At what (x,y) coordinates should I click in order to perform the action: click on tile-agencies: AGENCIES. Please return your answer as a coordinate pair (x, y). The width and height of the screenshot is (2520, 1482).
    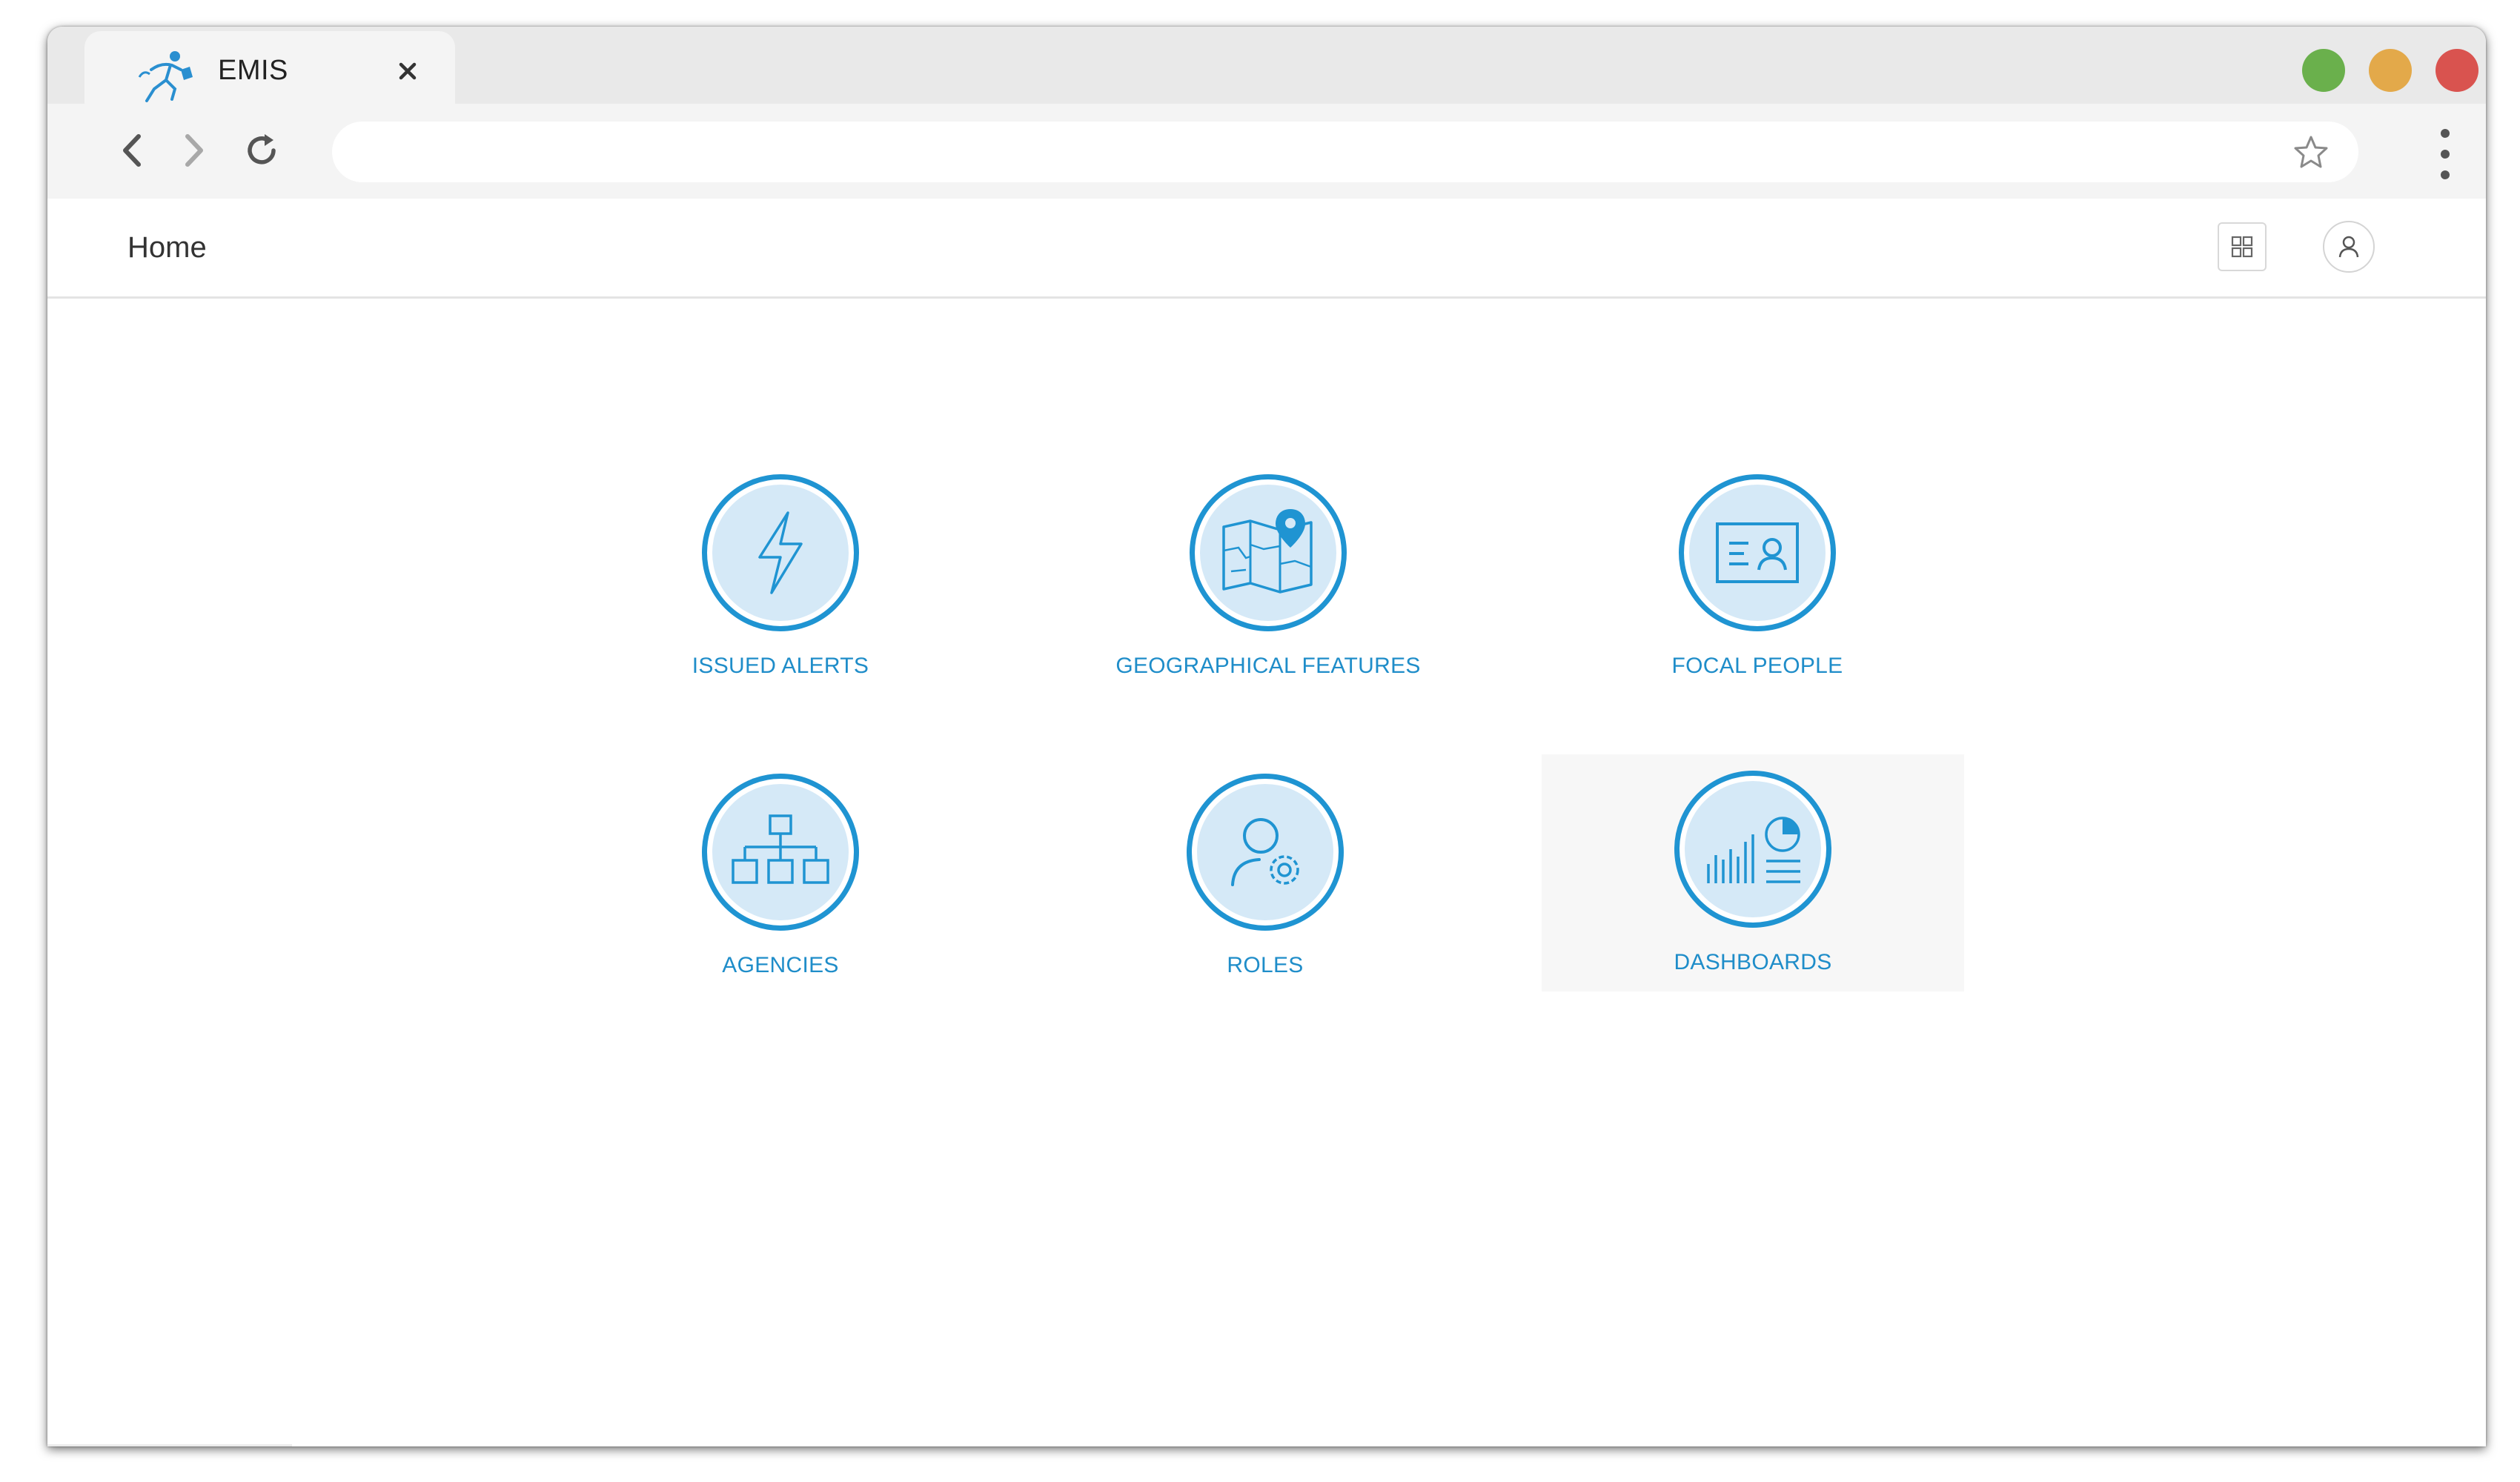
    Looking at the image, I should click on (781, 892).